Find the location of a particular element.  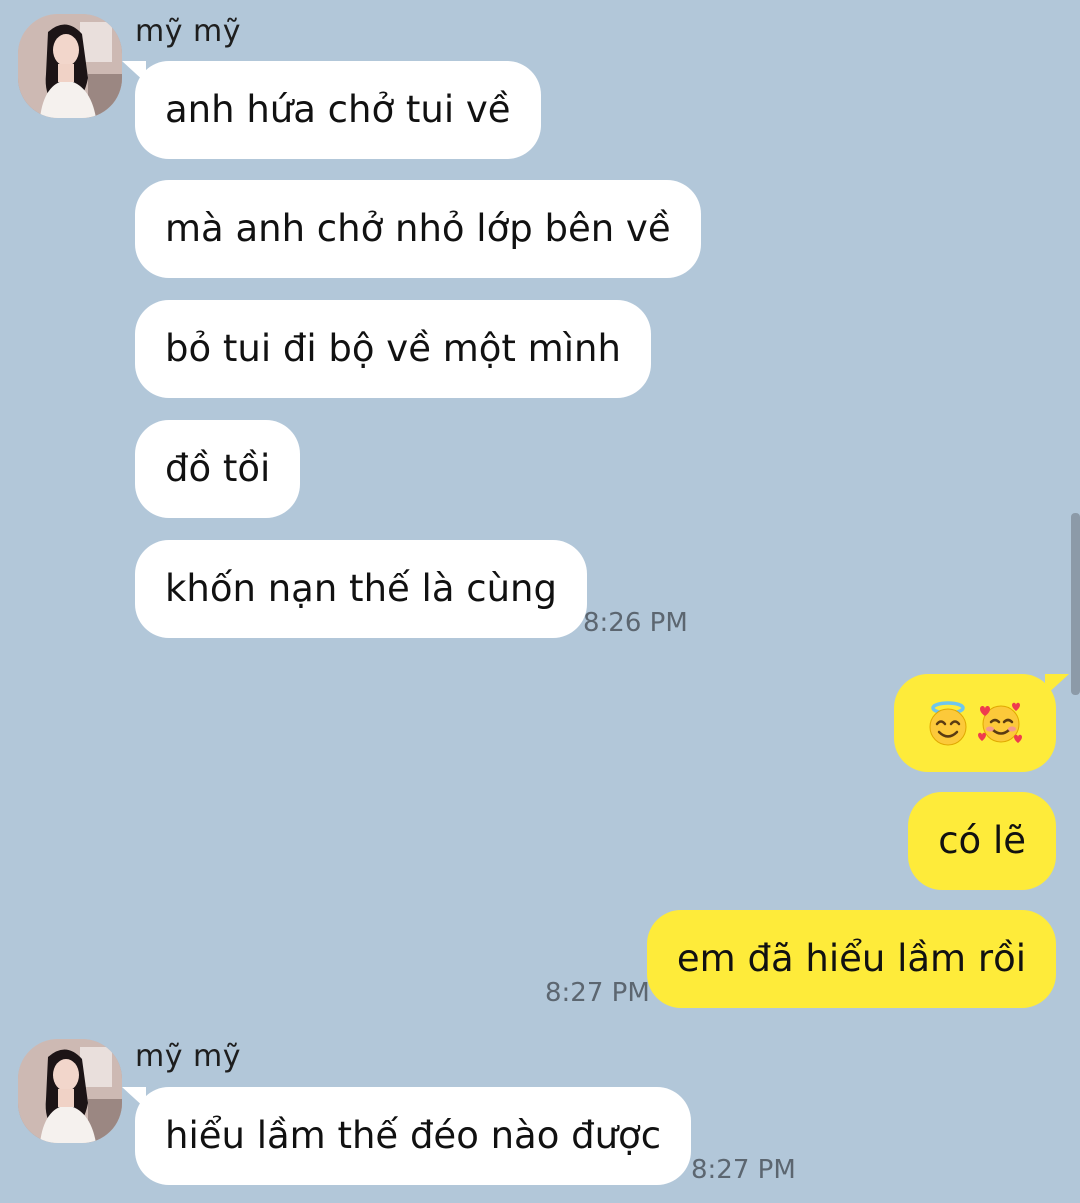

message-bubble: khốn nạn thế là cùng is located at coordinates (361, 589).